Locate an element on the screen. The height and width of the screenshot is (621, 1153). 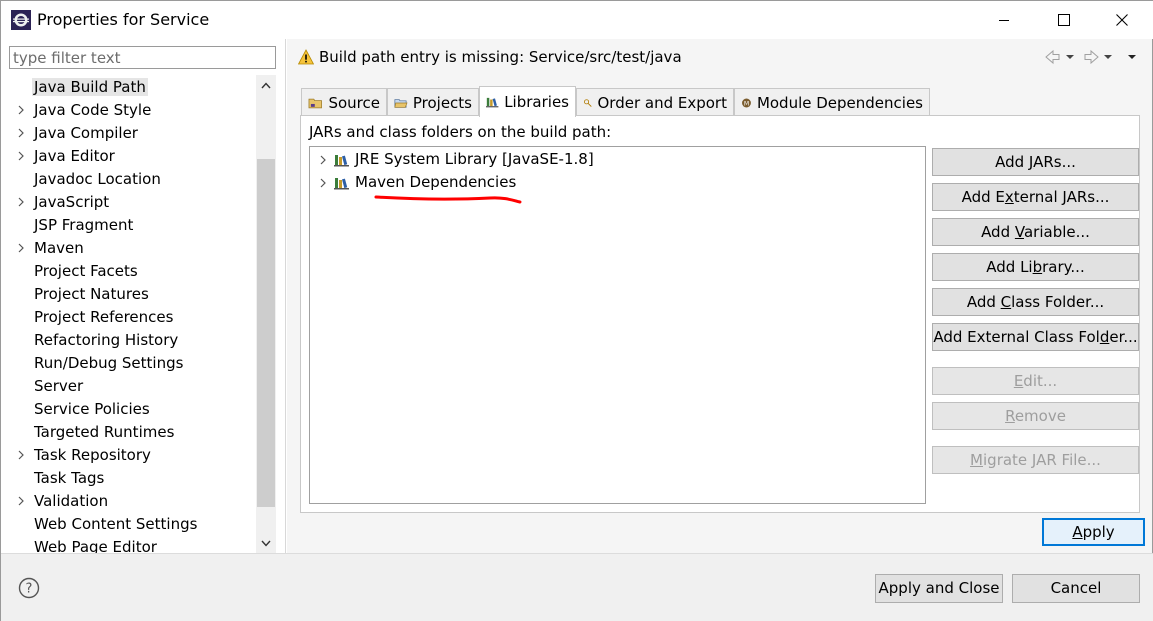
help-icon: ? is located at coordinates (29, 588).